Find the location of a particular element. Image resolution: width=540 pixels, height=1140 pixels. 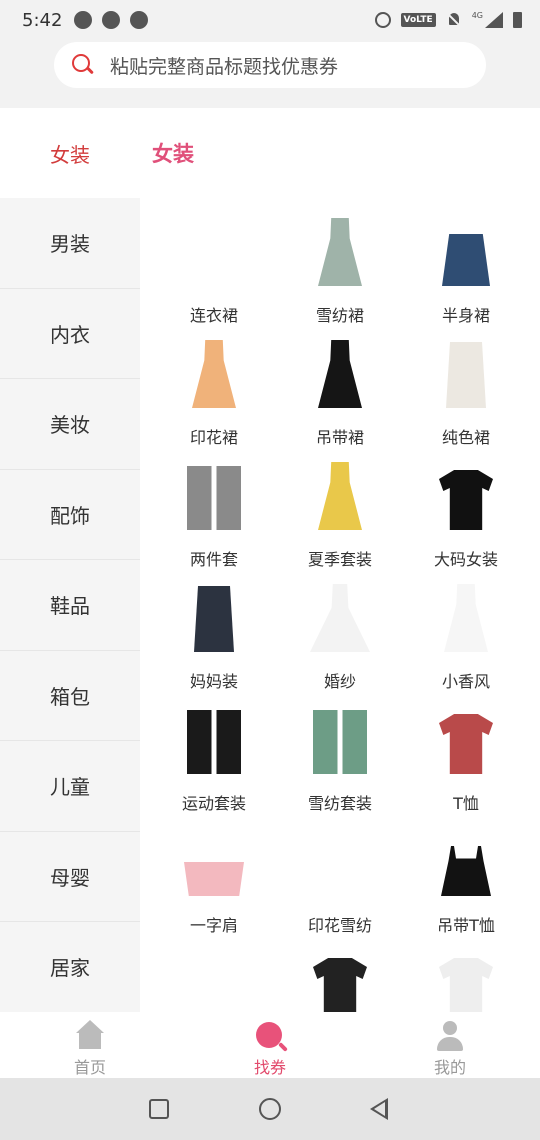

subcategory-item: T恤 is located at coordinates (466, 749).